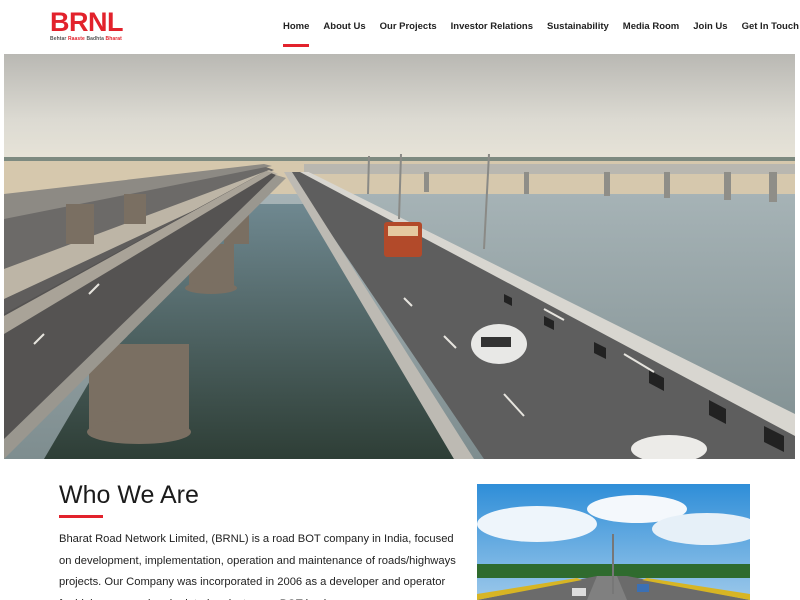 The image size is (800, 600). Describe the element at coordinates (578, 27) in the screenshot. I see `nav-sustainability: Sustainability` at that location.